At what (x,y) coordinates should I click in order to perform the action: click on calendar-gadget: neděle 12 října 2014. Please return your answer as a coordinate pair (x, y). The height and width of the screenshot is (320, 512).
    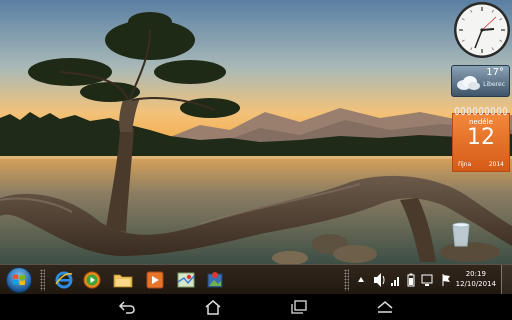
    Looking at the image, I should click on (481, 139).